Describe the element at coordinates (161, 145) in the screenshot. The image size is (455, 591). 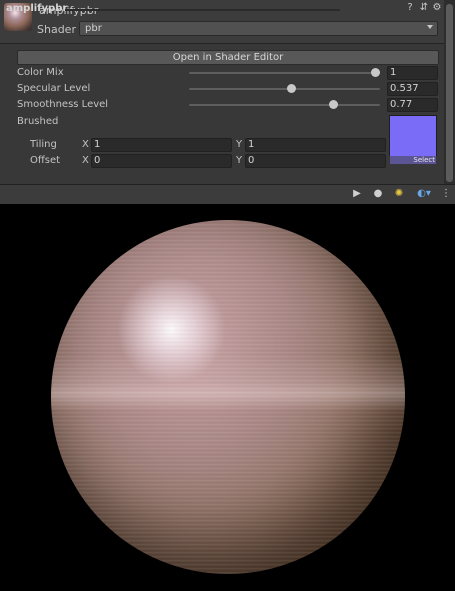
I see `tiling-x-field: 1` at that location.